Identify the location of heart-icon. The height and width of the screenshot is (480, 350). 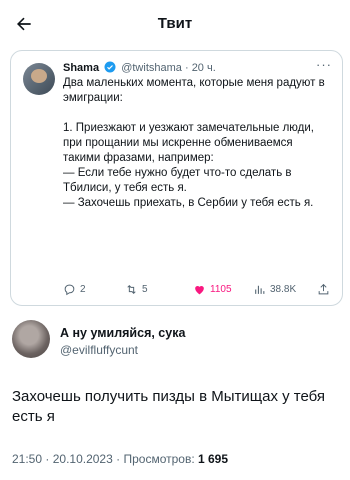
(199, 290).